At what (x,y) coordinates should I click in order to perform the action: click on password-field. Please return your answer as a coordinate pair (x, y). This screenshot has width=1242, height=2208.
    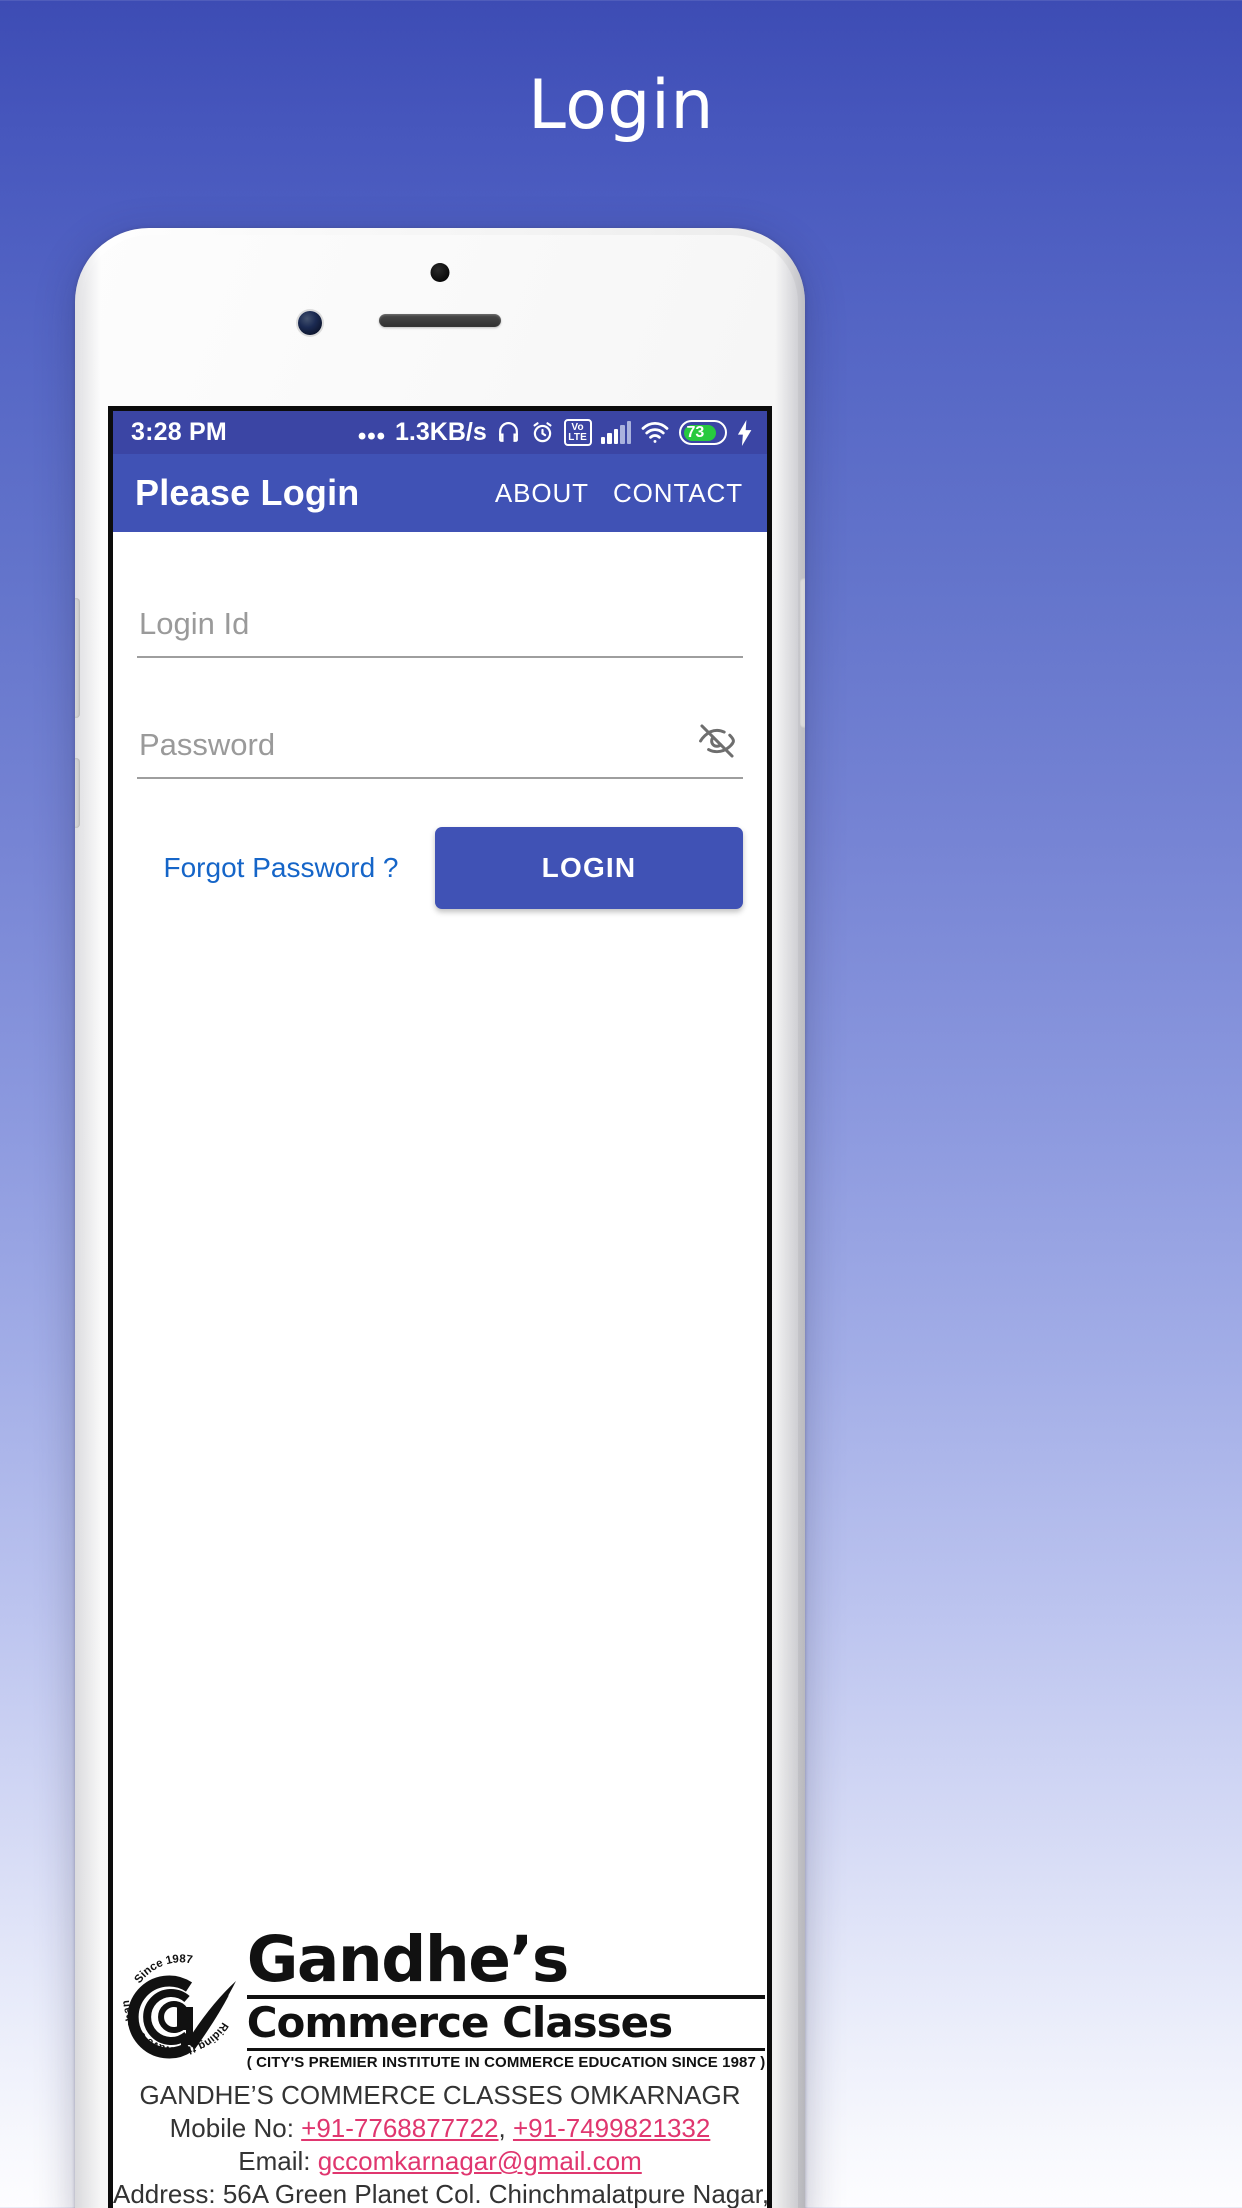
    Looking at the image, I should click on (440, 750).